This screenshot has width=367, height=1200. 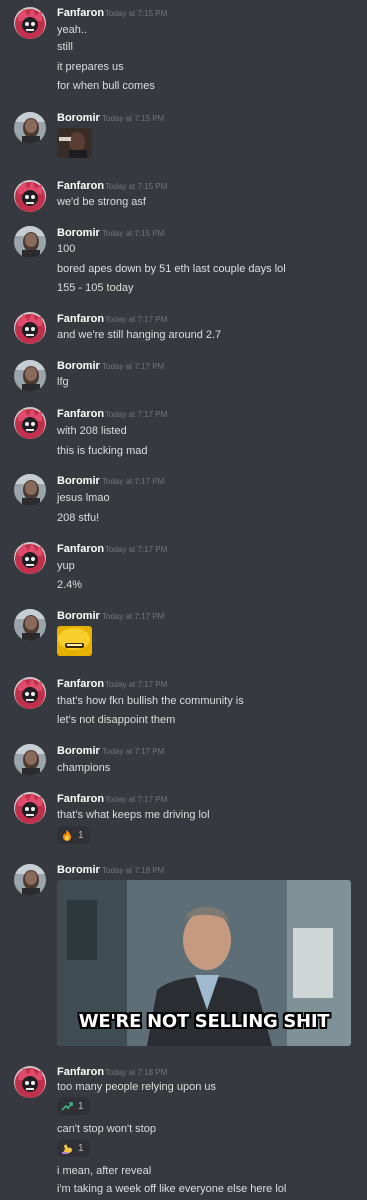 What do you see at coordinates (95, 288) in the screenshot?
I see `message-line: 155 - 105 today` at bounding box center [95, 288].